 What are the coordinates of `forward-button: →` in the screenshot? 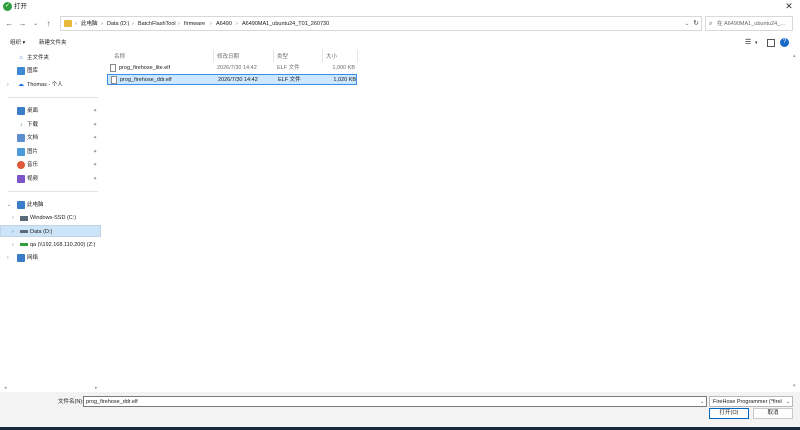 It's located at (22, 24).